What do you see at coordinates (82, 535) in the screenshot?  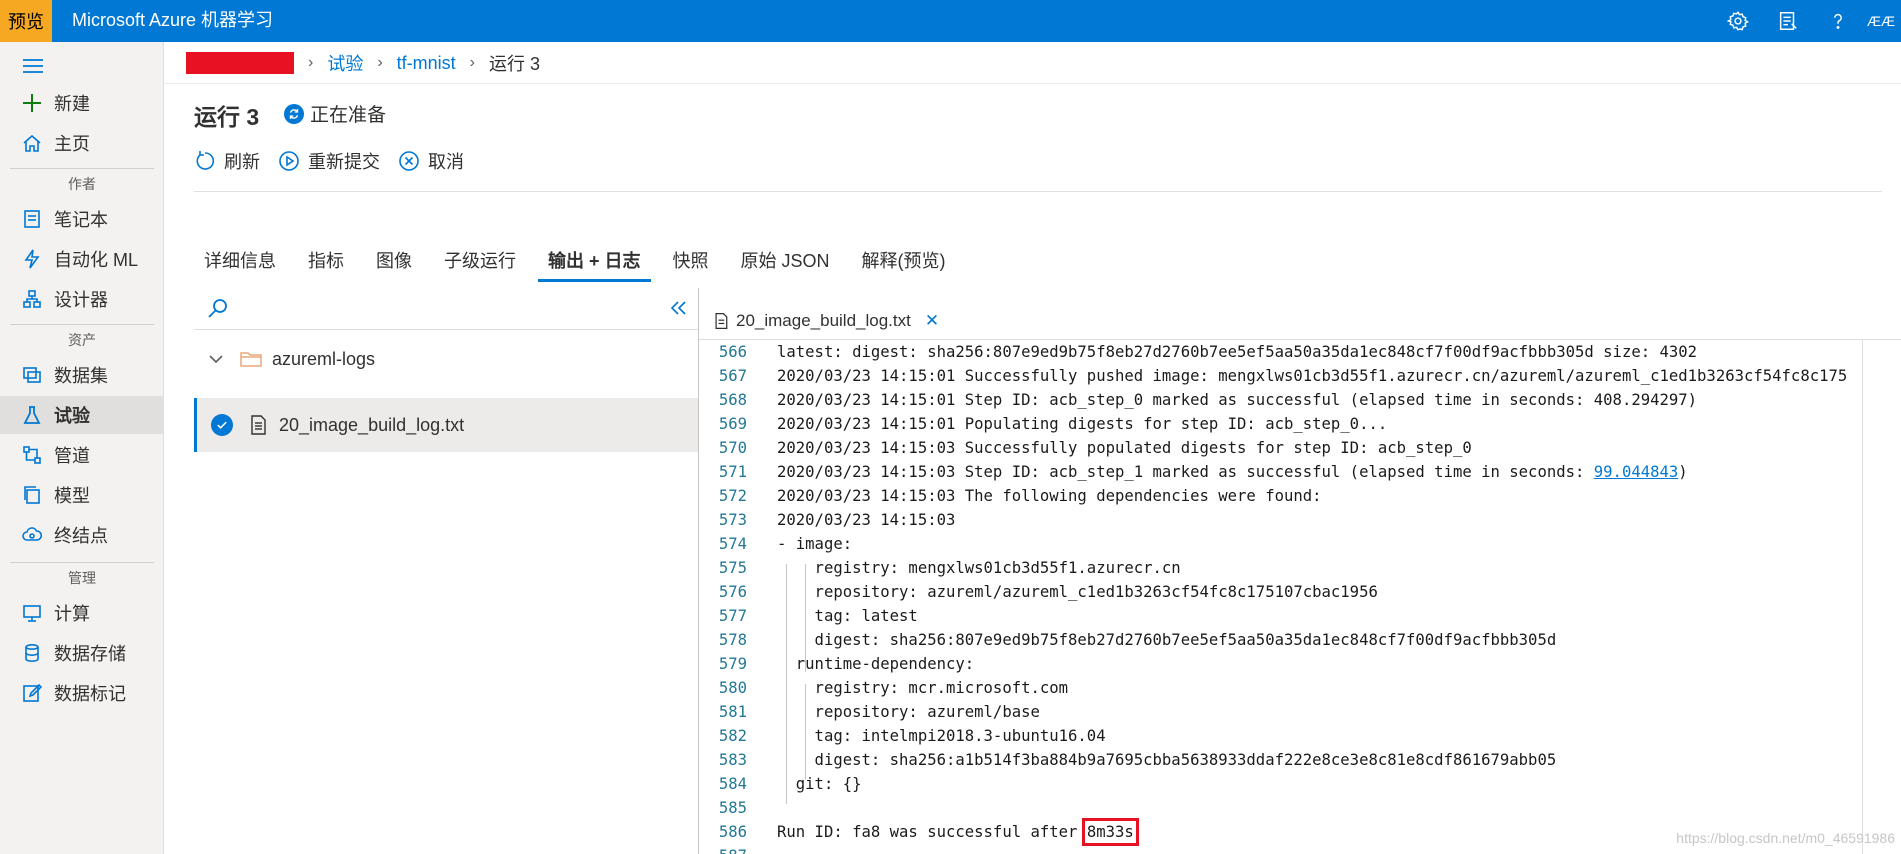 I see `sidebar-item-endpoints: 终结点` at bounding box center [82, 535].